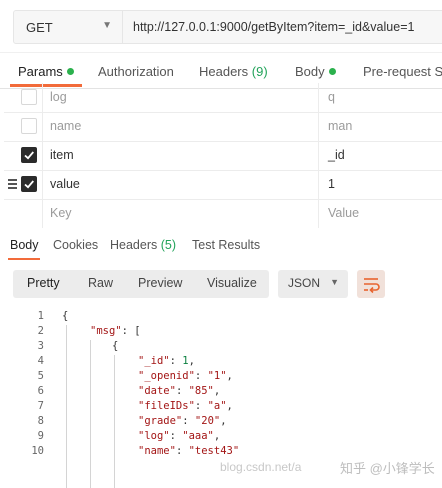 This screenshot has height=488, width=442. What do you see at coordinates (217, 376) in the screenshot?
I see `json-value: "1"` at bounding box center [217, 376].